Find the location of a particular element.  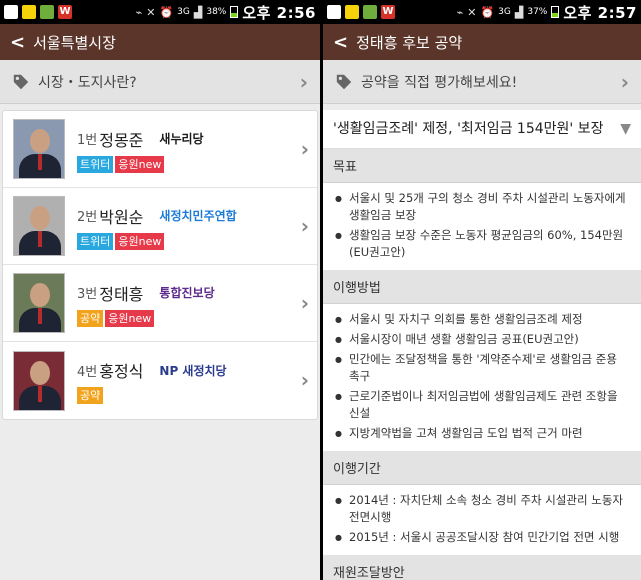

pledge-title: '생활임금조례' 제정, '최저임금 154만원' 보장 ▼ is located at coordinates (482, 129).